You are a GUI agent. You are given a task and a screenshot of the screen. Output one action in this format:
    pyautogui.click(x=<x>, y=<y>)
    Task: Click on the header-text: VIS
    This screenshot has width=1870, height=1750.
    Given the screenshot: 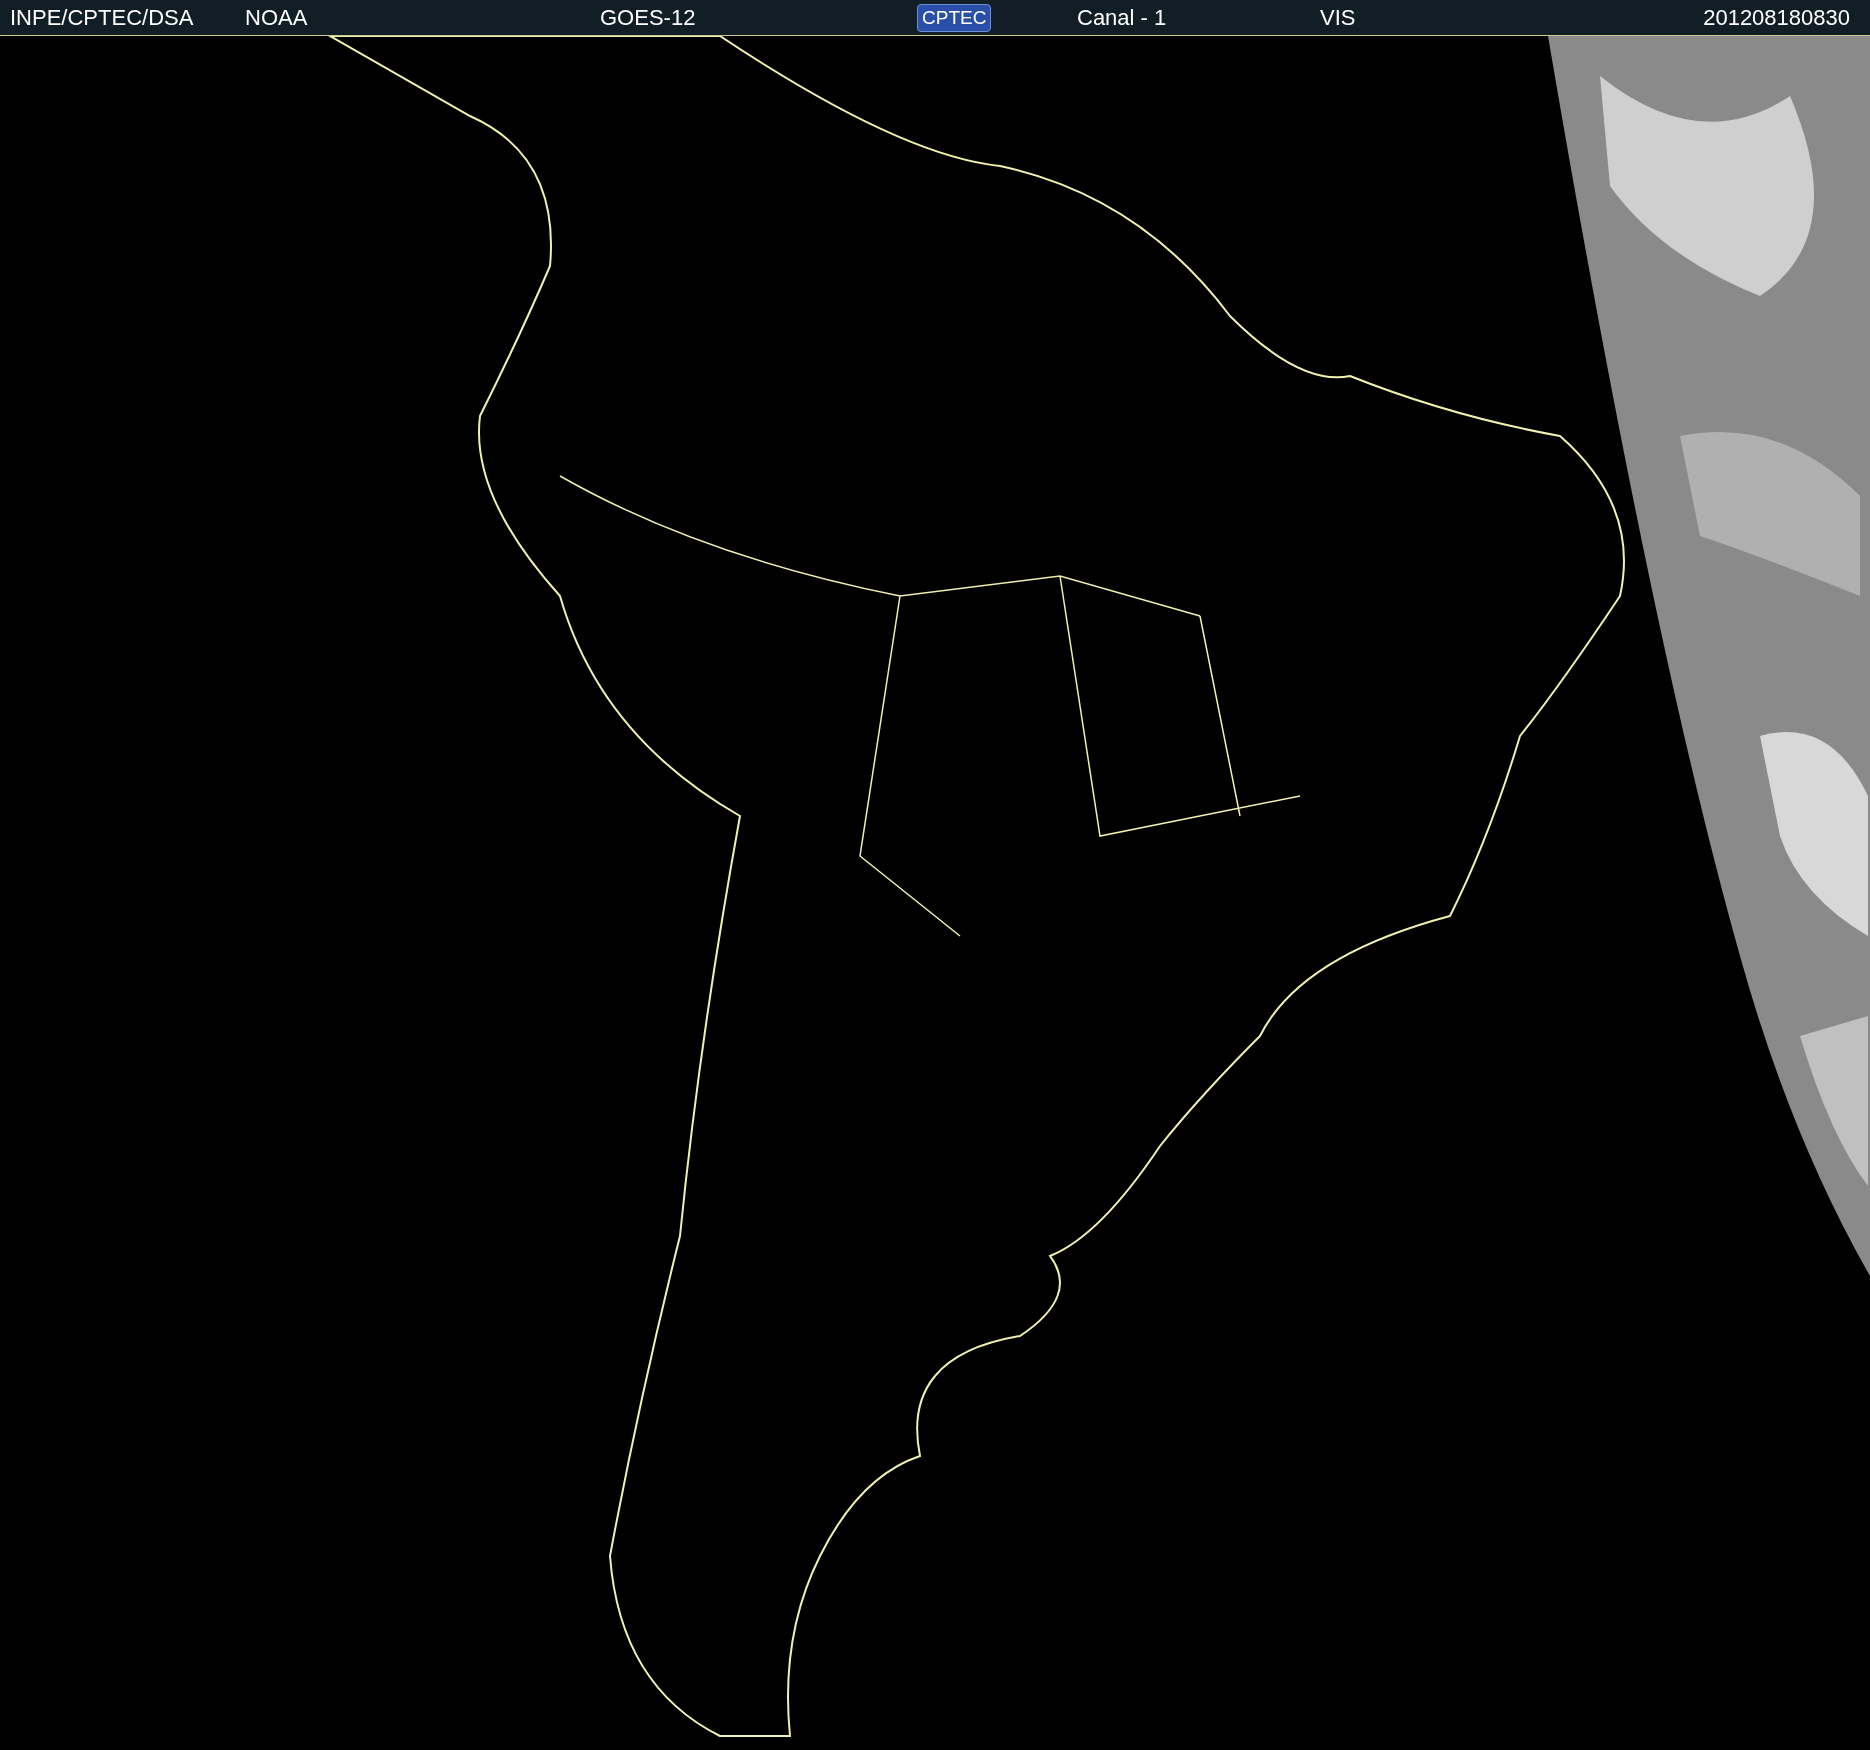 What is the action you would take?
    pyautogui.click(x=1338, y=17)
    